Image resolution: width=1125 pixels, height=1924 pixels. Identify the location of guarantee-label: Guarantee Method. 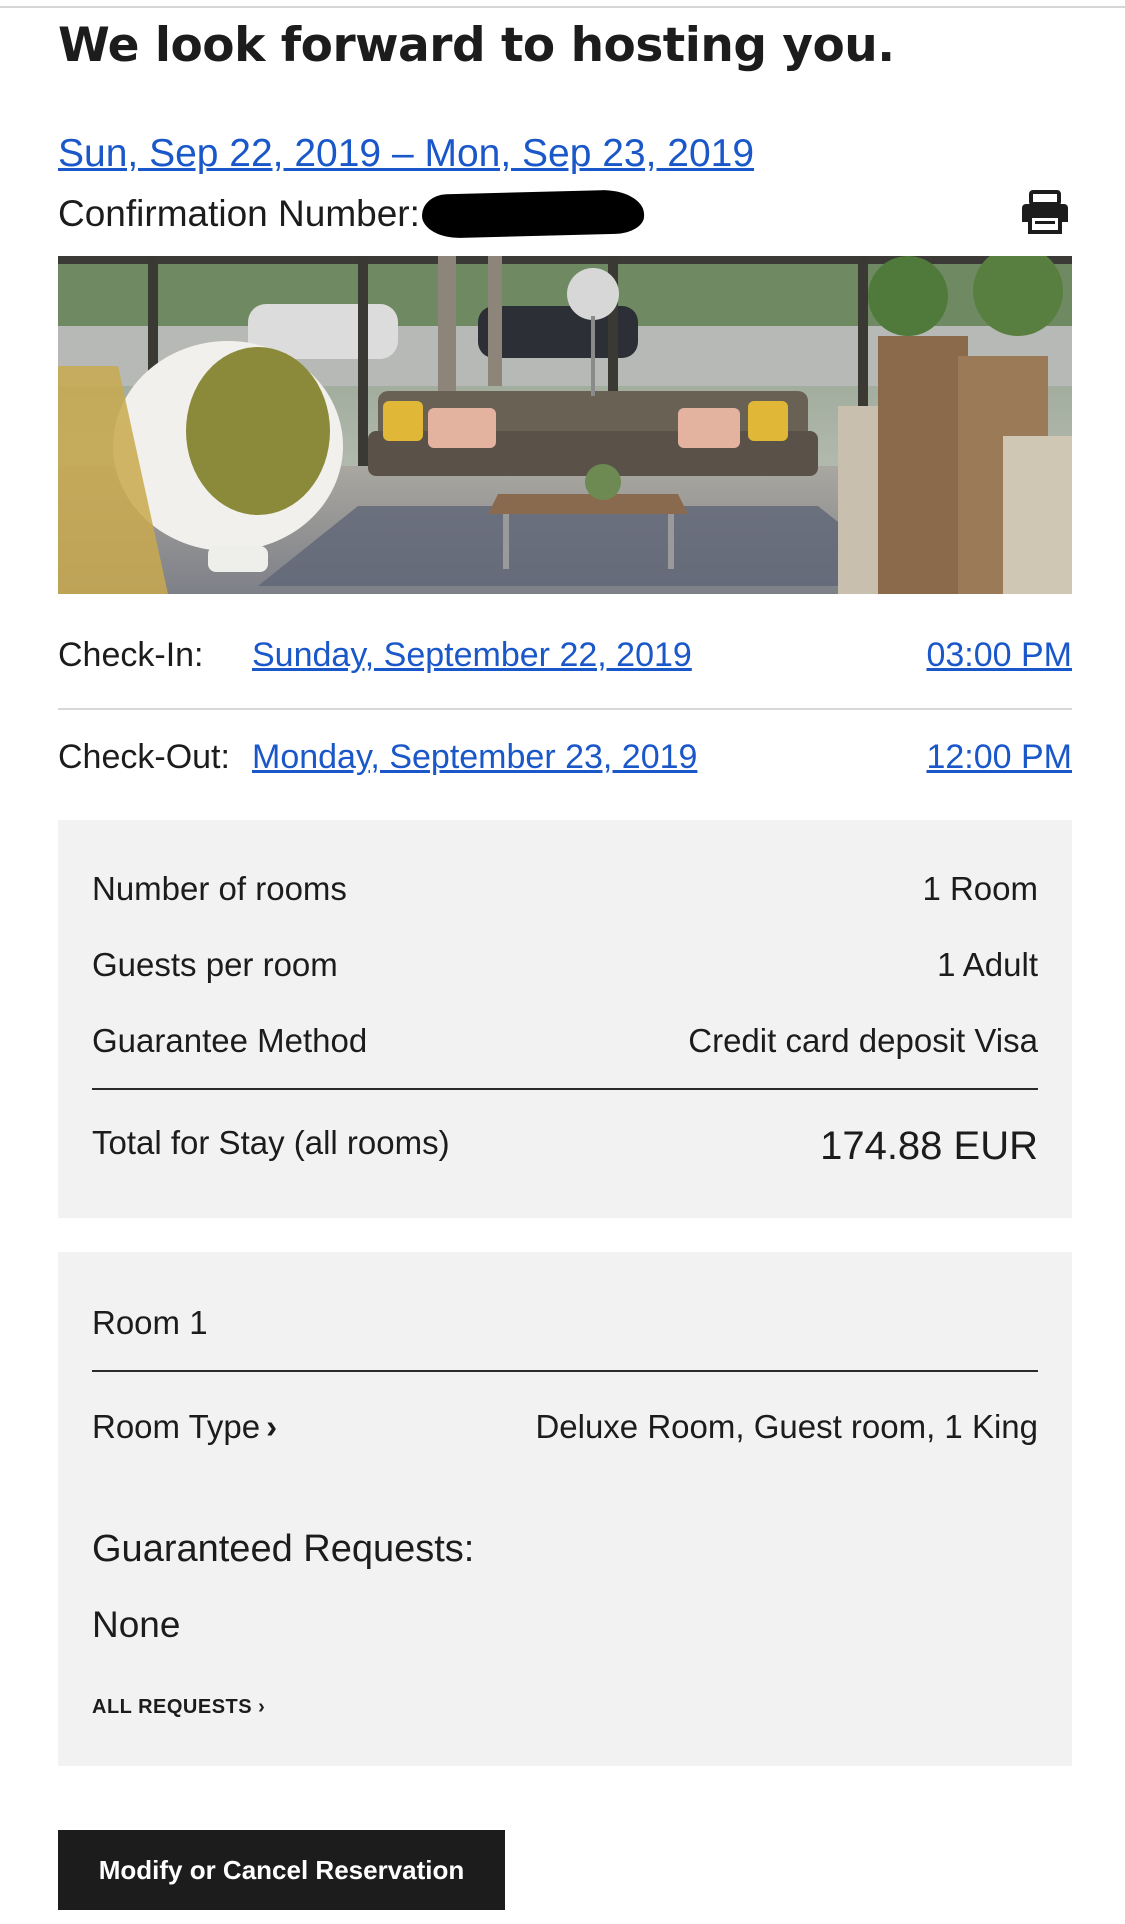
(230, 1040).